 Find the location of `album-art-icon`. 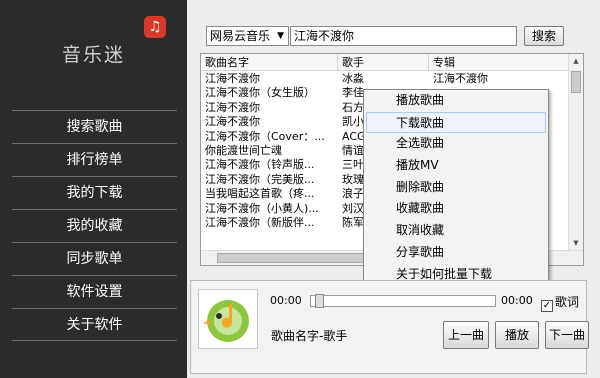

album-art-icon is located at coordinates (226, 321).